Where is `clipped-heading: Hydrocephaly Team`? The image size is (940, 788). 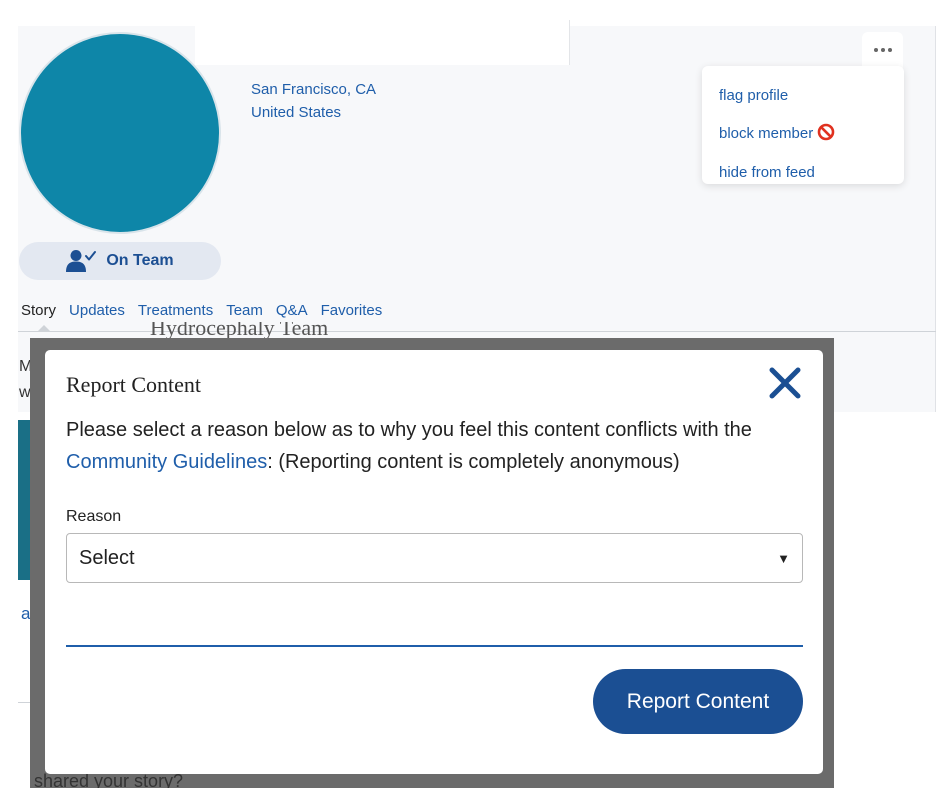 clipped-heading: Hydrocephaly Team is located at coordinates (239, 330).